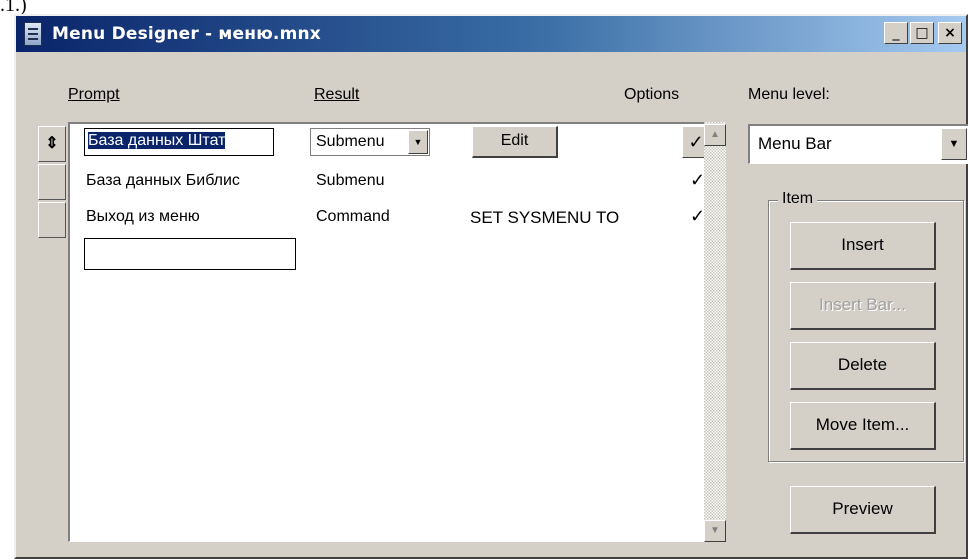 The image size is (968, 559). What do you see at coordinates (163, 181) in the screenshot?
I see `prompt-cell: База данных Библис` at bounding box center [163, 181].